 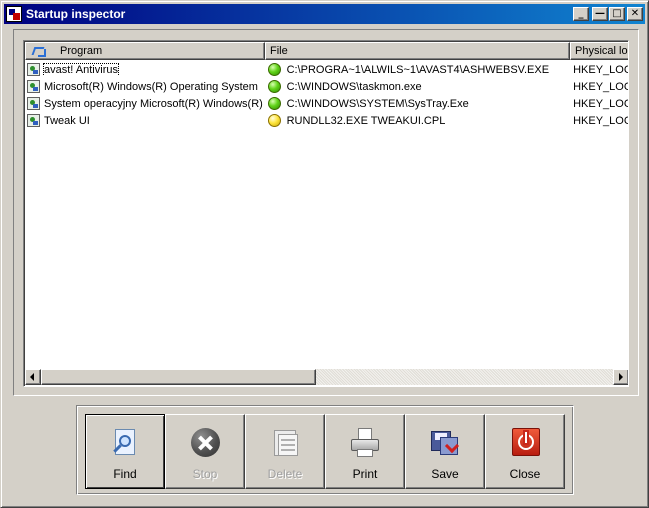 I want to click on program-name: Tweak UI, so click(x=67, y=120).